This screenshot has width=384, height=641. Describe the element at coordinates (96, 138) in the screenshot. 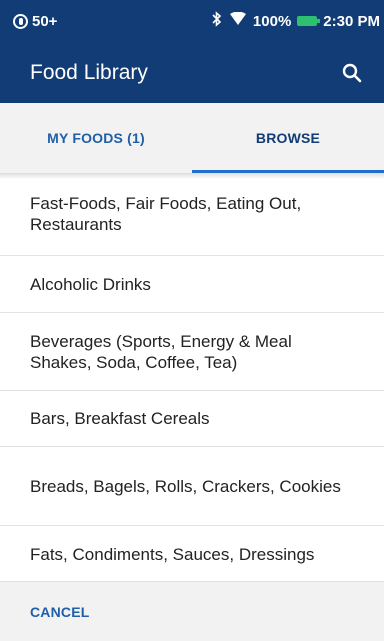

I see `tab-my-foods: MY FOODS (1)` at that location.